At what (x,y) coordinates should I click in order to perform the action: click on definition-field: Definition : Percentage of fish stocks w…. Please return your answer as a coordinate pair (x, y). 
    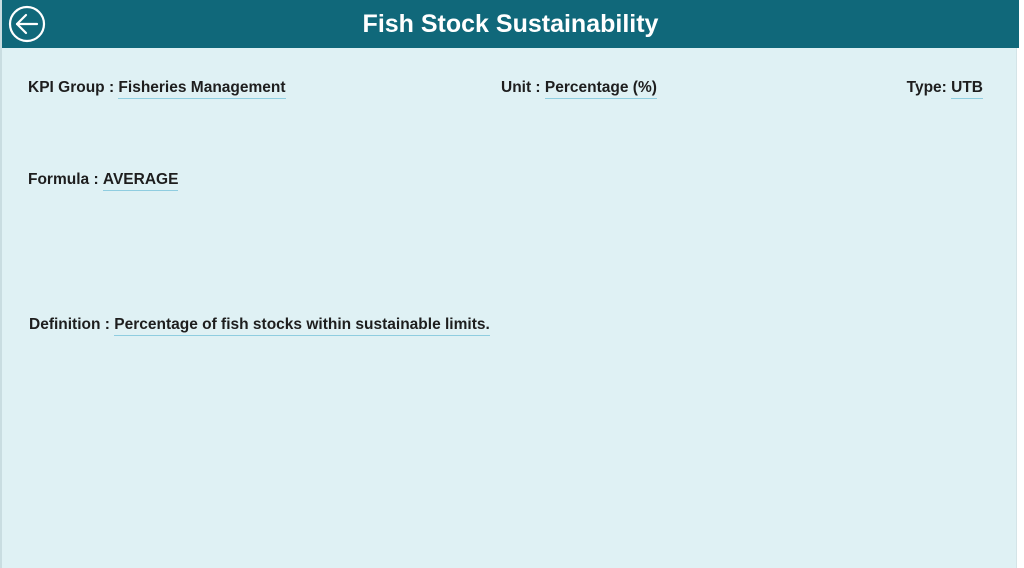
    Looking at the image, I should click on (259, 326).